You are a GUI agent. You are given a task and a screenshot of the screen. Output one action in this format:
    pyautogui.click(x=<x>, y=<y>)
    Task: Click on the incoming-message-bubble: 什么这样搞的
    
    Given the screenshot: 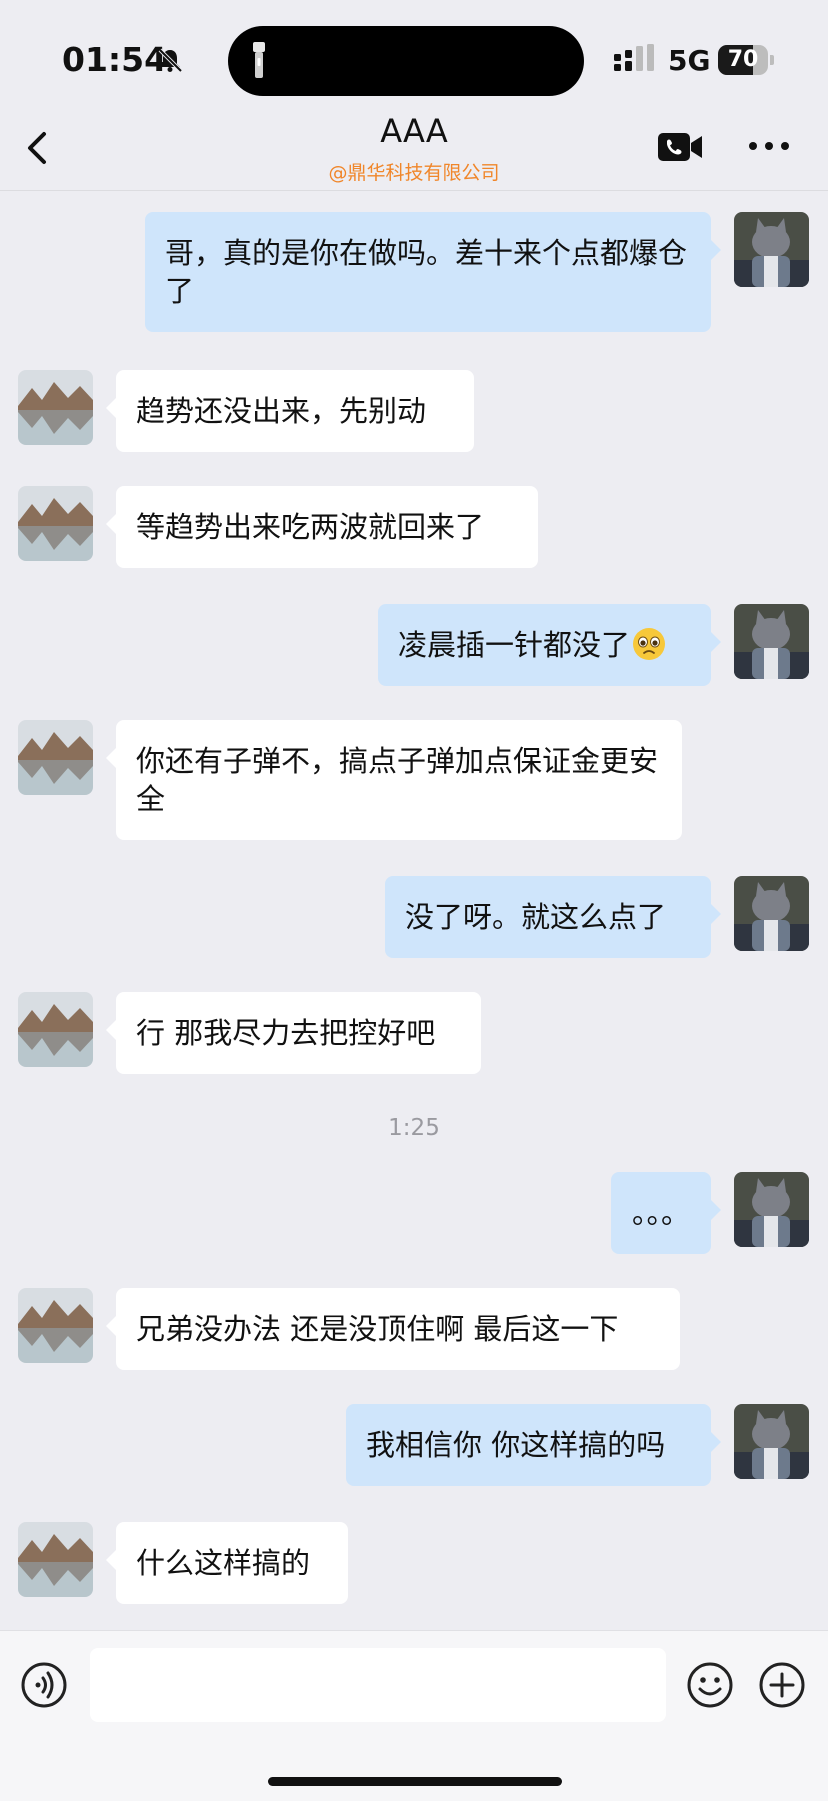 What is the action you would take?
    pyautogui.click(x=227, y=1563)
    